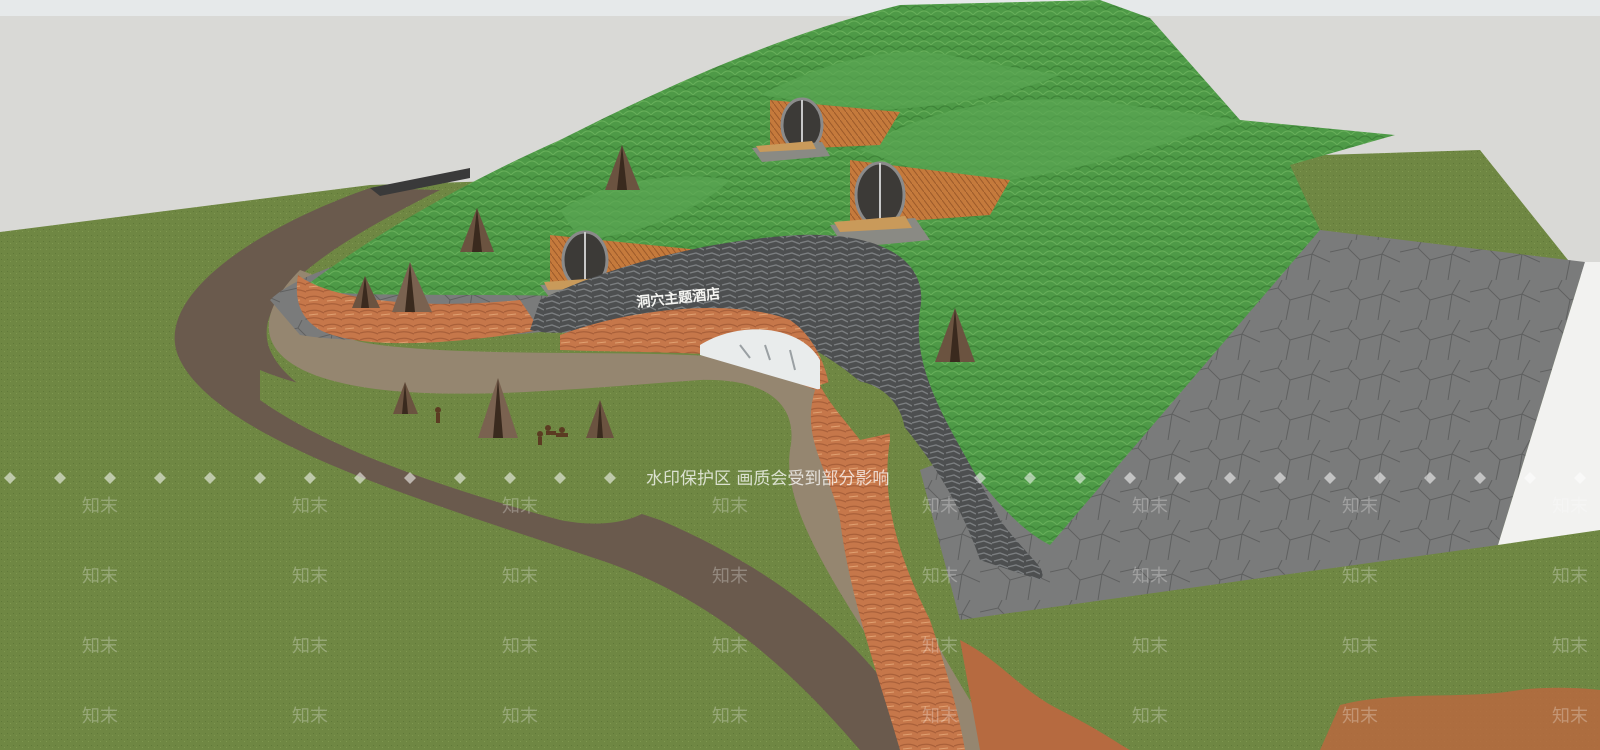 The width and height of the screenshot is (1600, 750). I want to click on watermark-banner: 水印保护区 画质会受到部分影响, so click(767, 479).